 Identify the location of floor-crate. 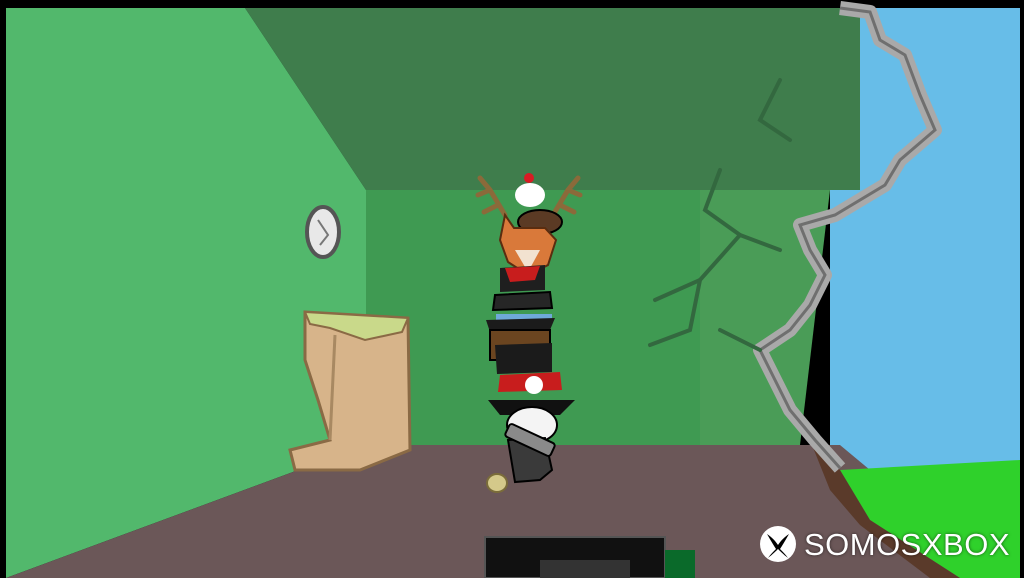
(589, 557).